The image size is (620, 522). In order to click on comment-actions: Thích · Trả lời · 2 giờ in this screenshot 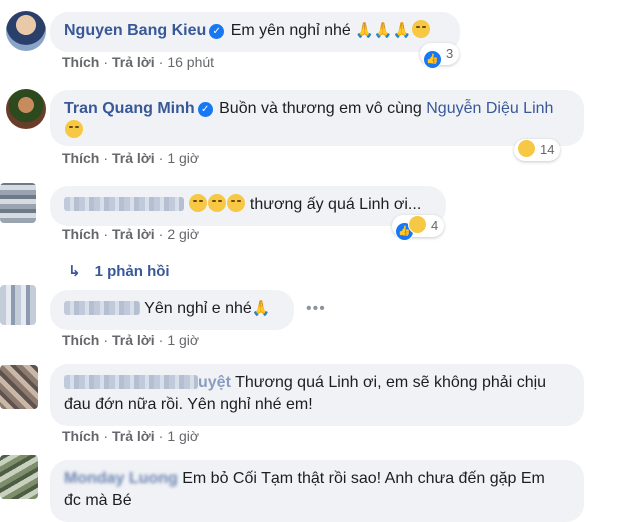, I will do `click(131, 234)`.